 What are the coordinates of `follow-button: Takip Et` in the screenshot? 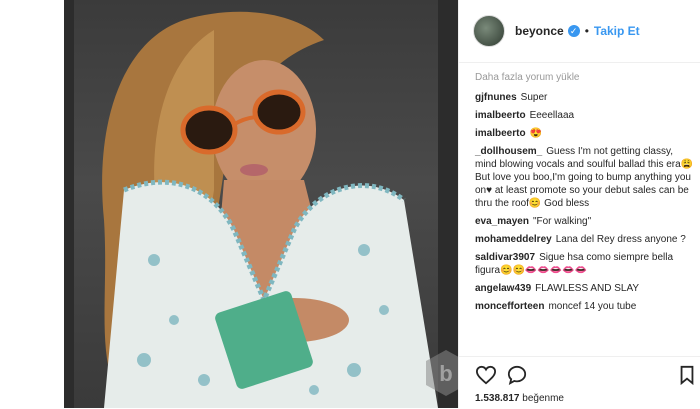 It's located at (617, 31).